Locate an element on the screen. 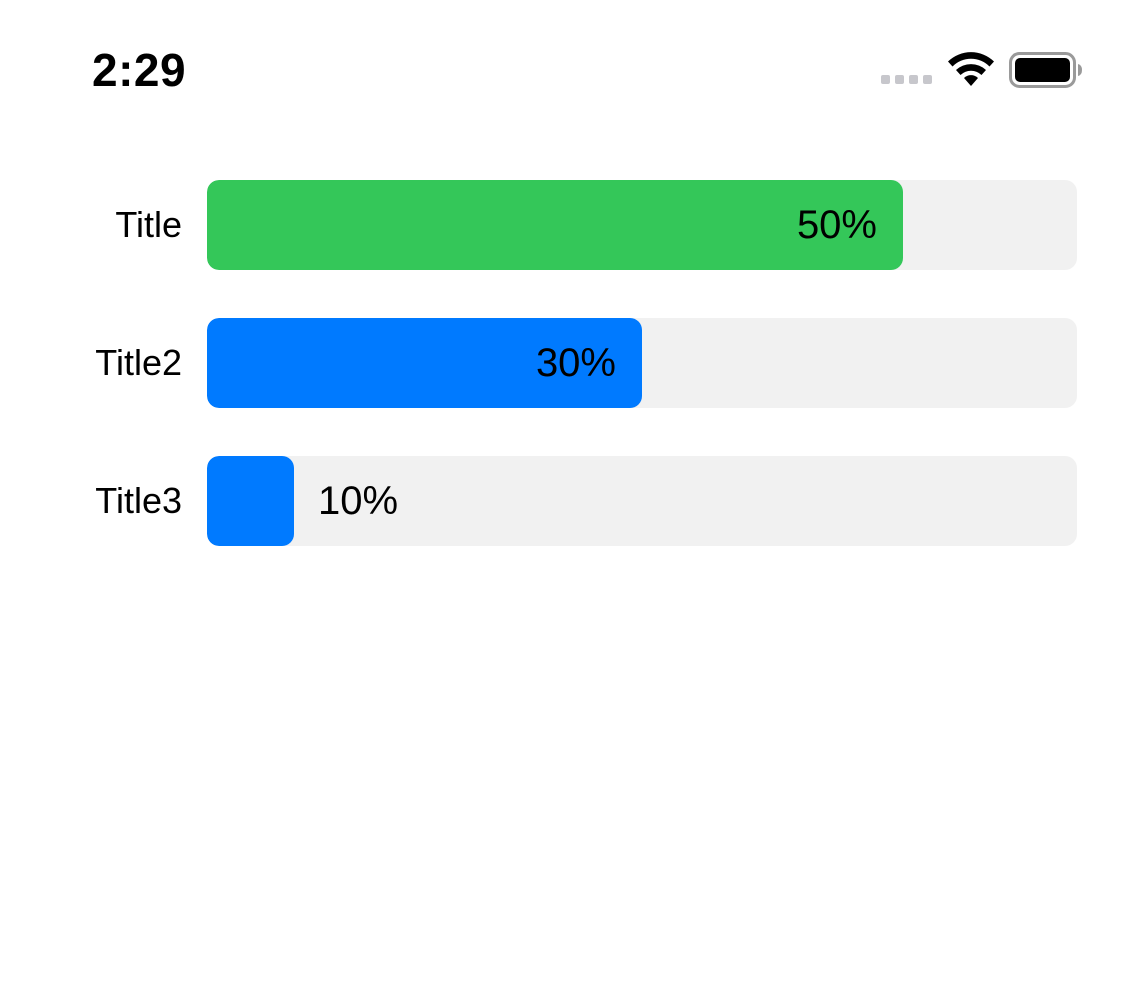 The height and width of the screenshot is (997, 1125). progress-row: Title3 10% is located at coordinates (562, 501).